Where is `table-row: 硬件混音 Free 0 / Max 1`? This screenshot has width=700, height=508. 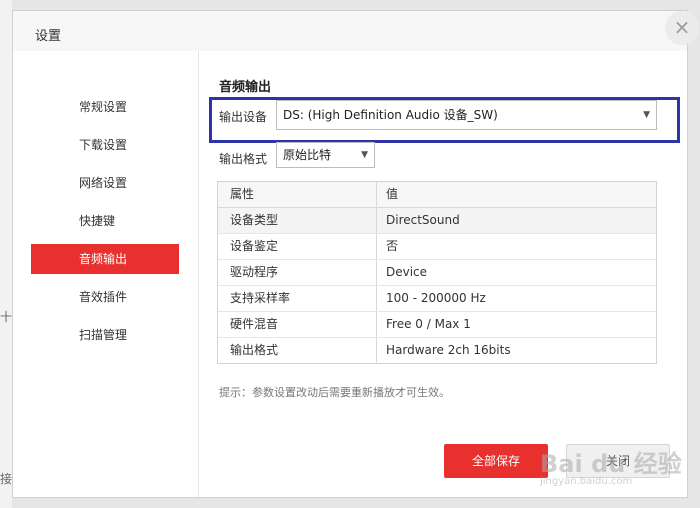
table-row: 硬件混音 Free 0 / Max 1 is located at coordinates (437, 325).